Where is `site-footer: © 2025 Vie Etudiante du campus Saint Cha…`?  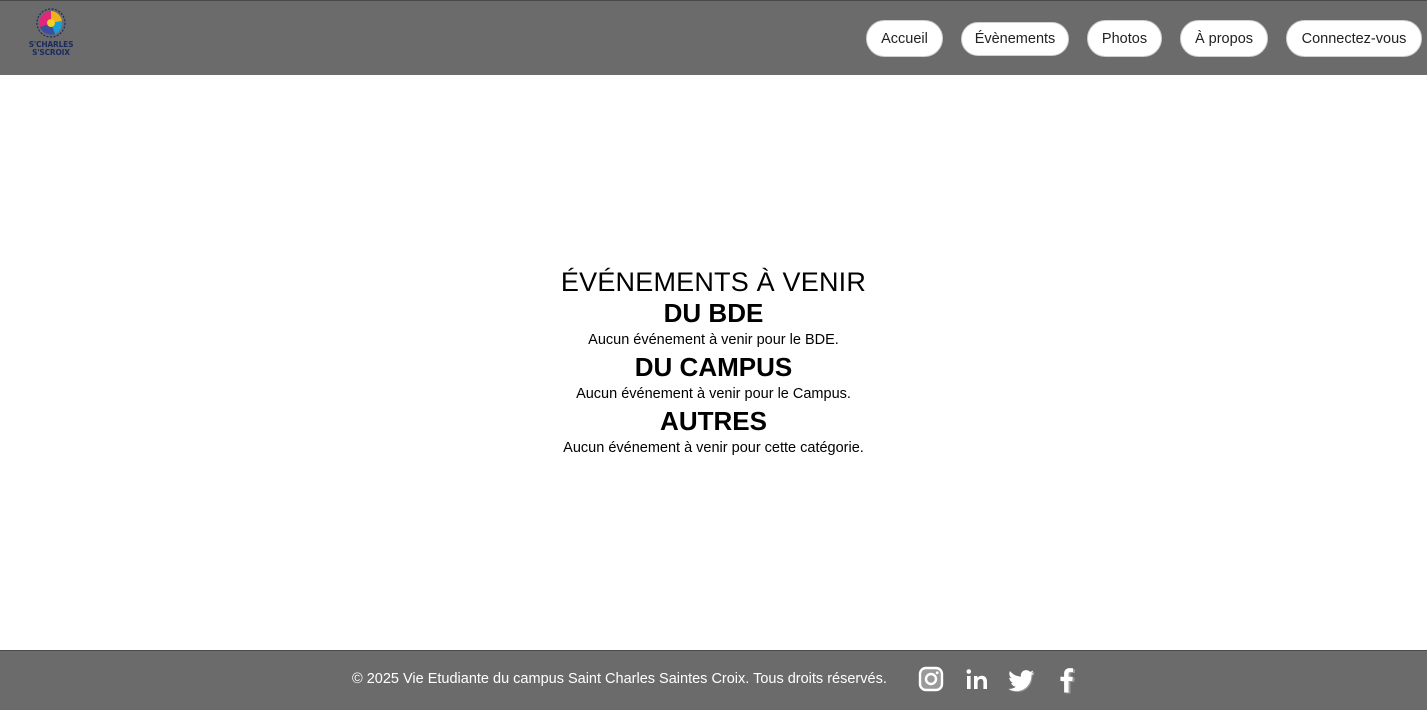 site-footer: © 2025 Vie Etudiante du campus Saint Cha… is located at coordinates (713, 680).